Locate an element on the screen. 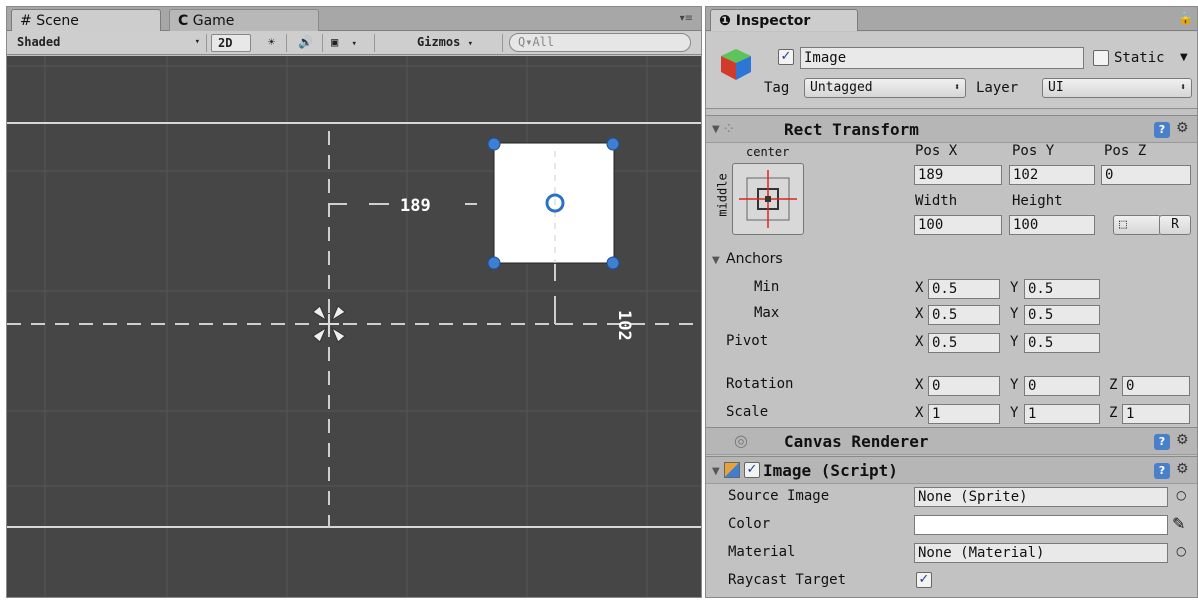  static-checkbox: ✓ is located at coordinates (1101, 58).